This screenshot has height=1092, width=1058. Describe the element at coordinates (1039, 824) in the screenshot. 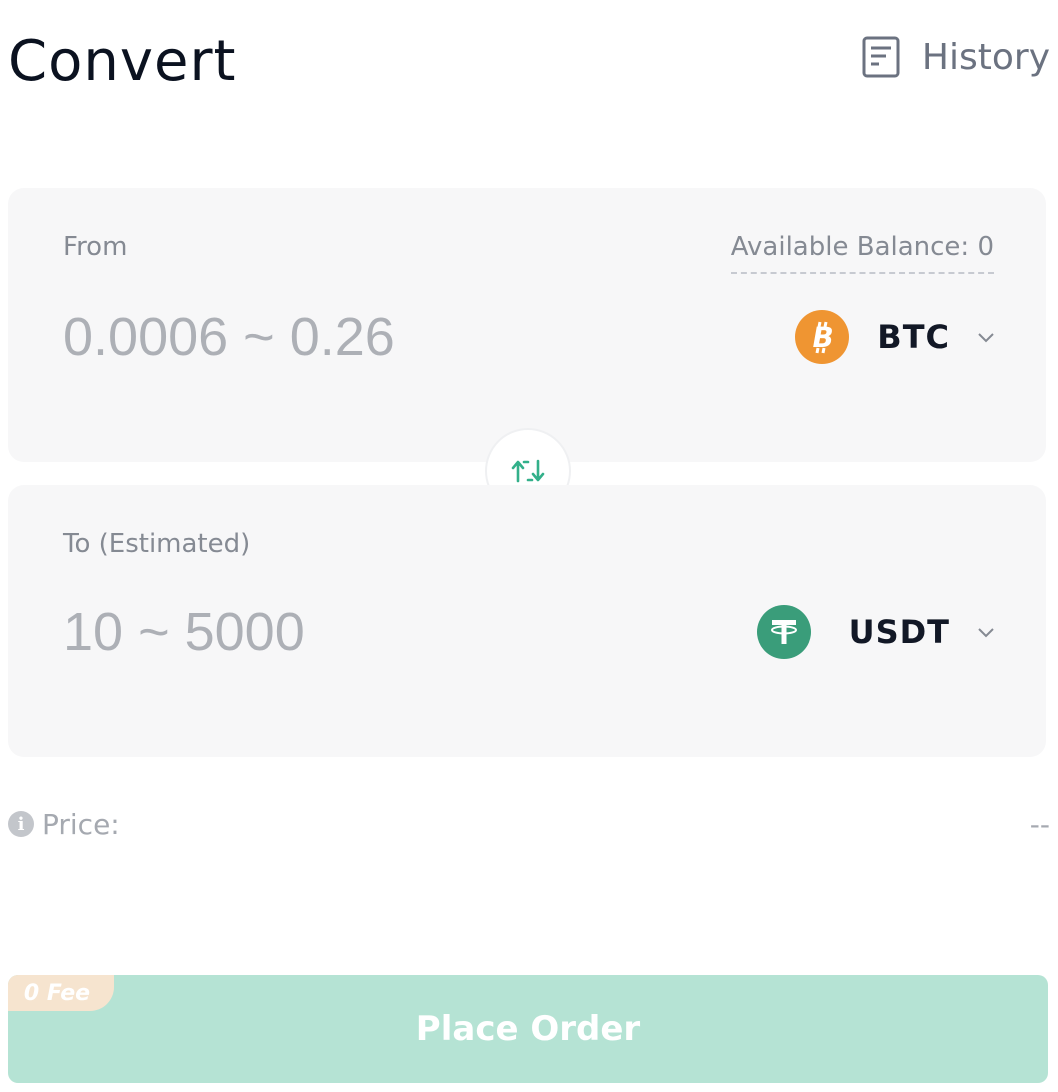

I see `price-value: --` at that location.